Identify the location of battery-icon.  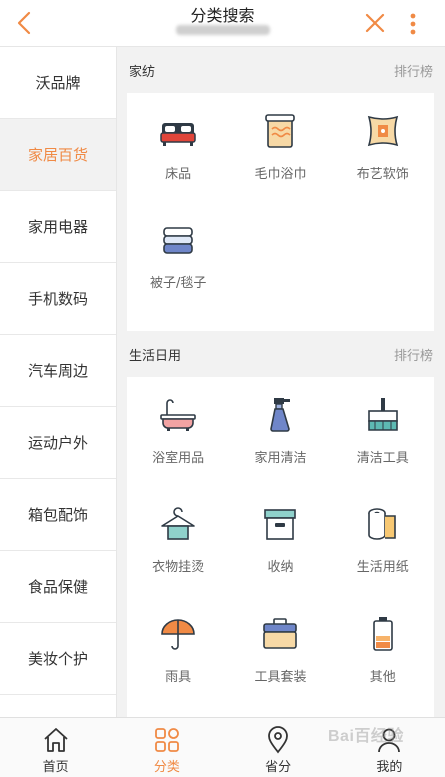
(382, 633).